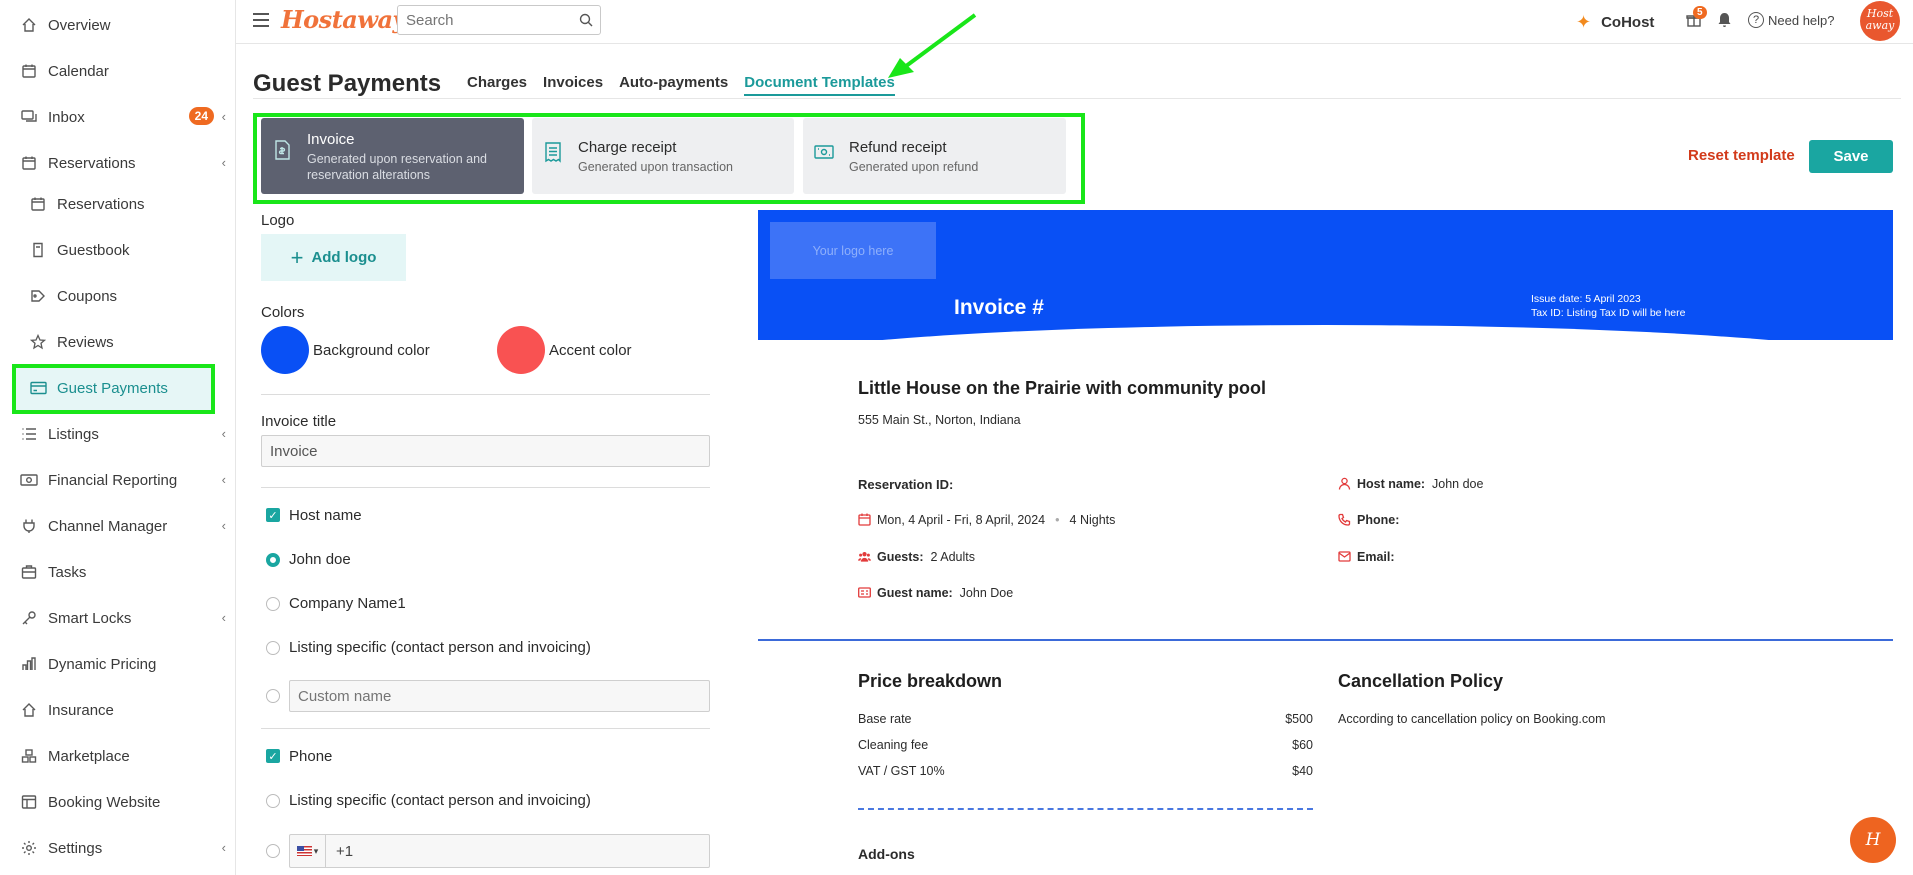 The image size is (1913, 875). What do you see at coordinates (1741, 155) in the screenshot?
I see `reset-template-button: Reset template` at bounding box center [1741, 155].